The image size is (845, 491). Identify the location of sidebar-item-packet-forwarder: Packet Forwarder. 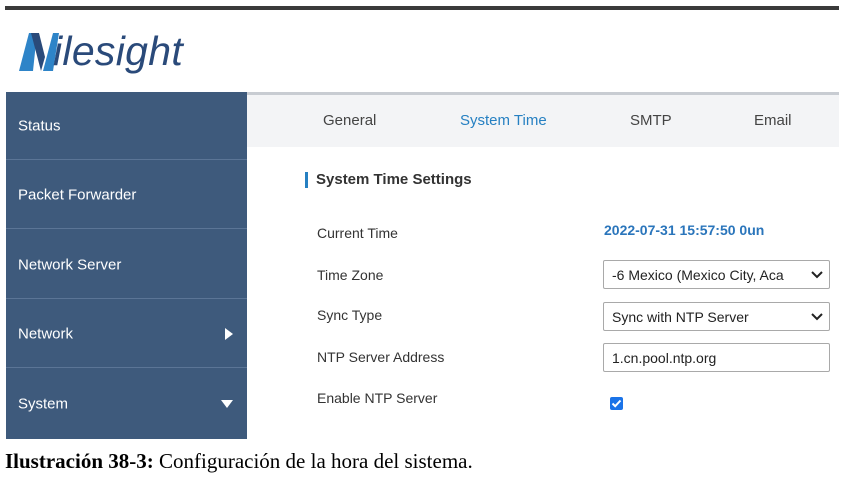
(126, 195).